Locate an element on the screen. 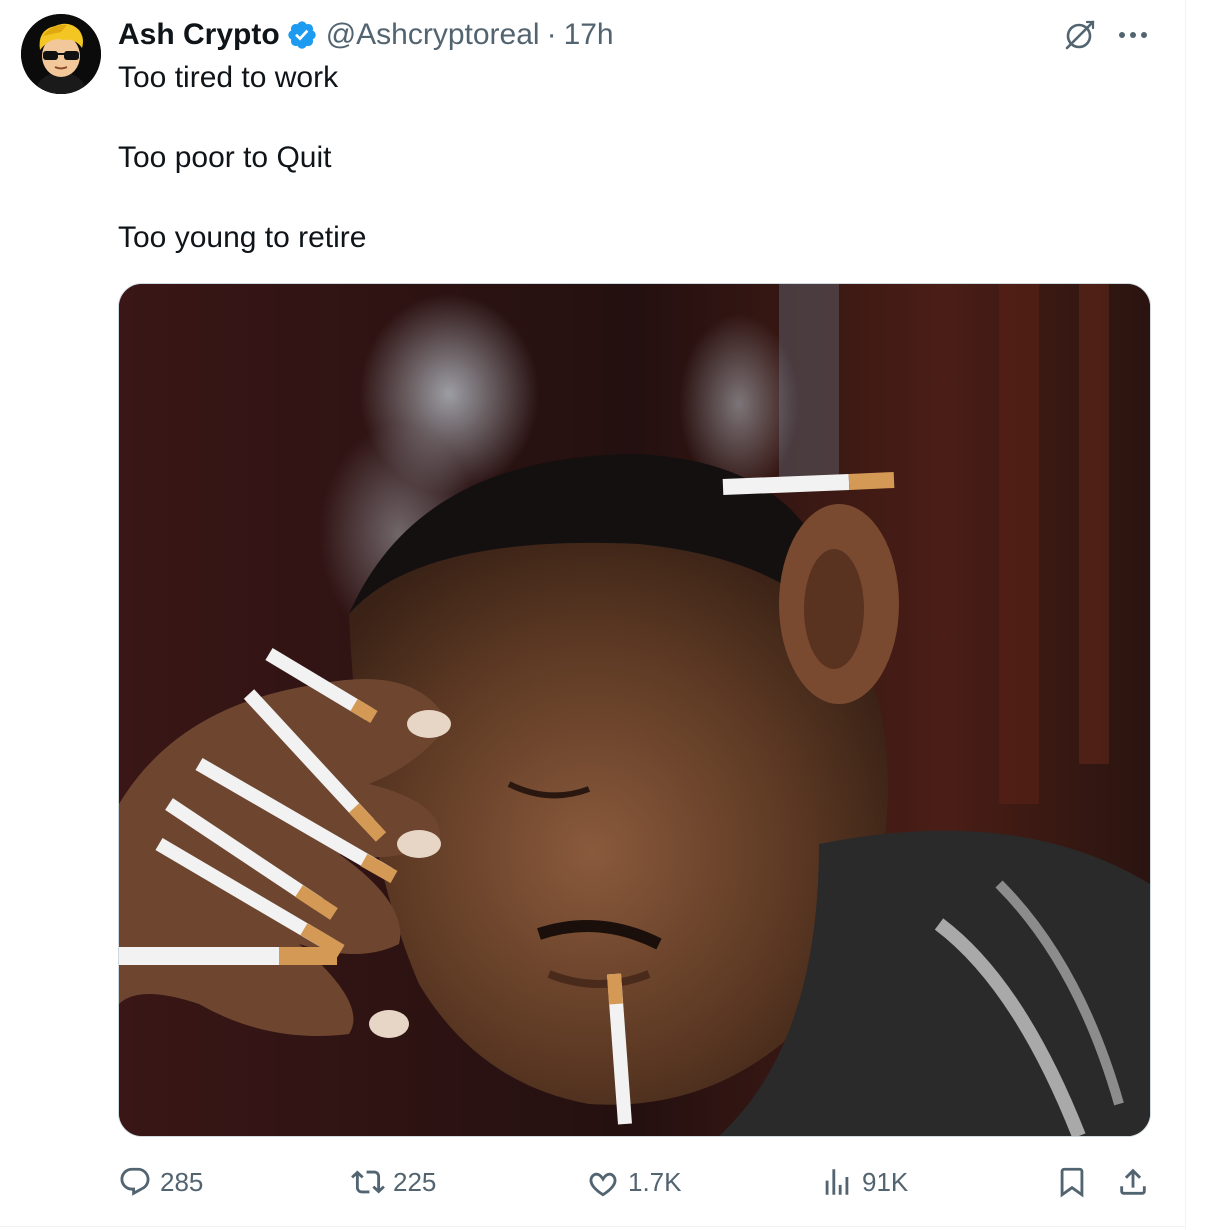 Image resolution: width=1206 pixels, height=1230 pixels. tweet-divider is located at coordinates (593, 1226).